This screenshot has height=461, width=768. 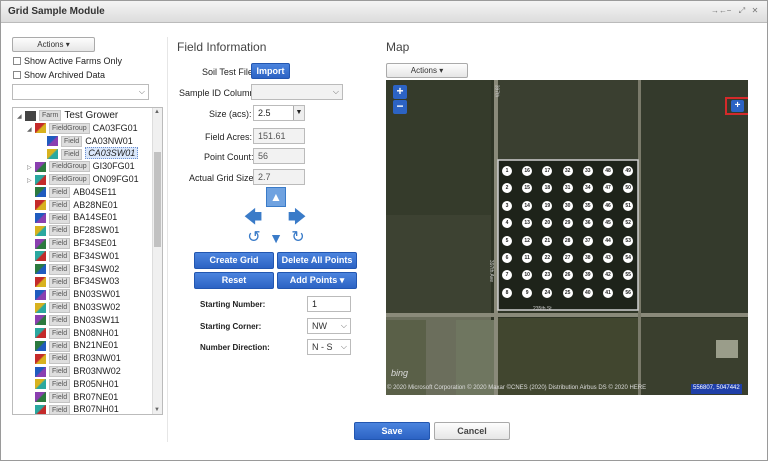 I want to click on grid-point: 35, so click(x=587, y=205).